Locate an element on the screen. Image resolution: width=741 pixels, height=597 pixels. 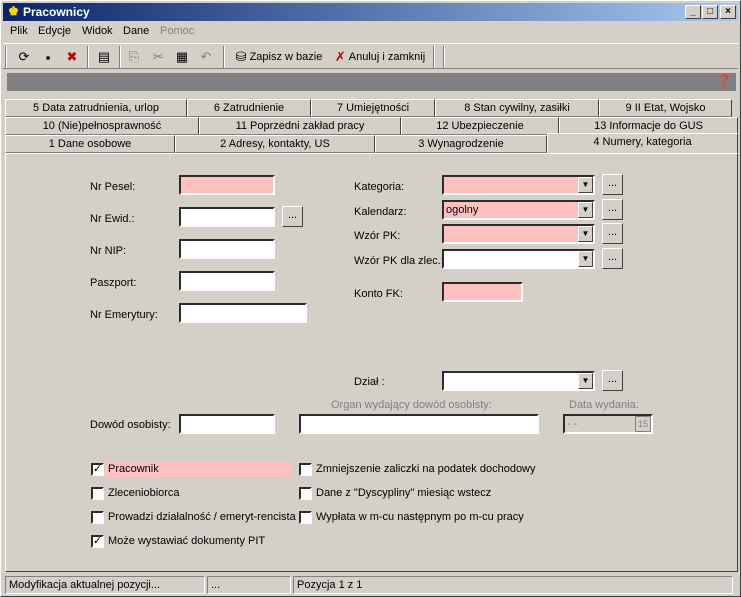
zaliczka-checkbox is located at coordinates (305, 469).